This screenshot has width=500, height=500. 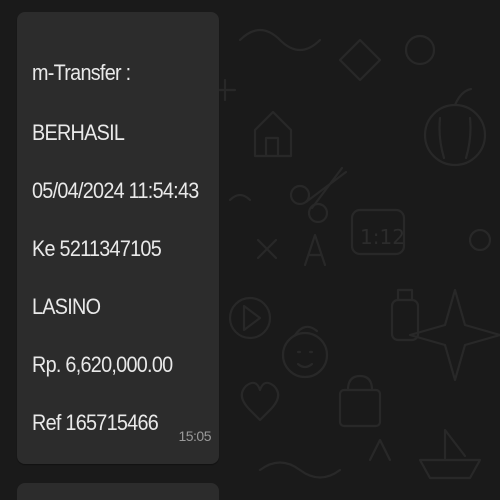 I want to click on message-line-amount: Rp. 6,620,000.00, so click(x=102, y=364).